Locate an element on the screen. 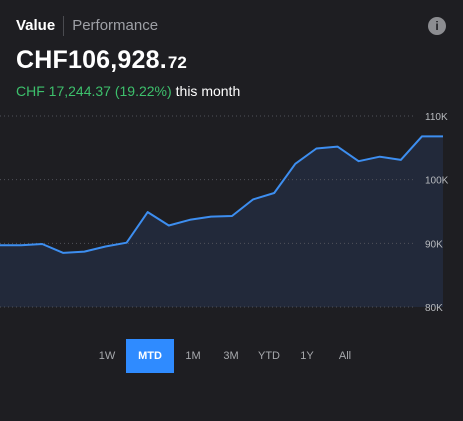  range-1w: 1W is located at coordinates (107, 356).